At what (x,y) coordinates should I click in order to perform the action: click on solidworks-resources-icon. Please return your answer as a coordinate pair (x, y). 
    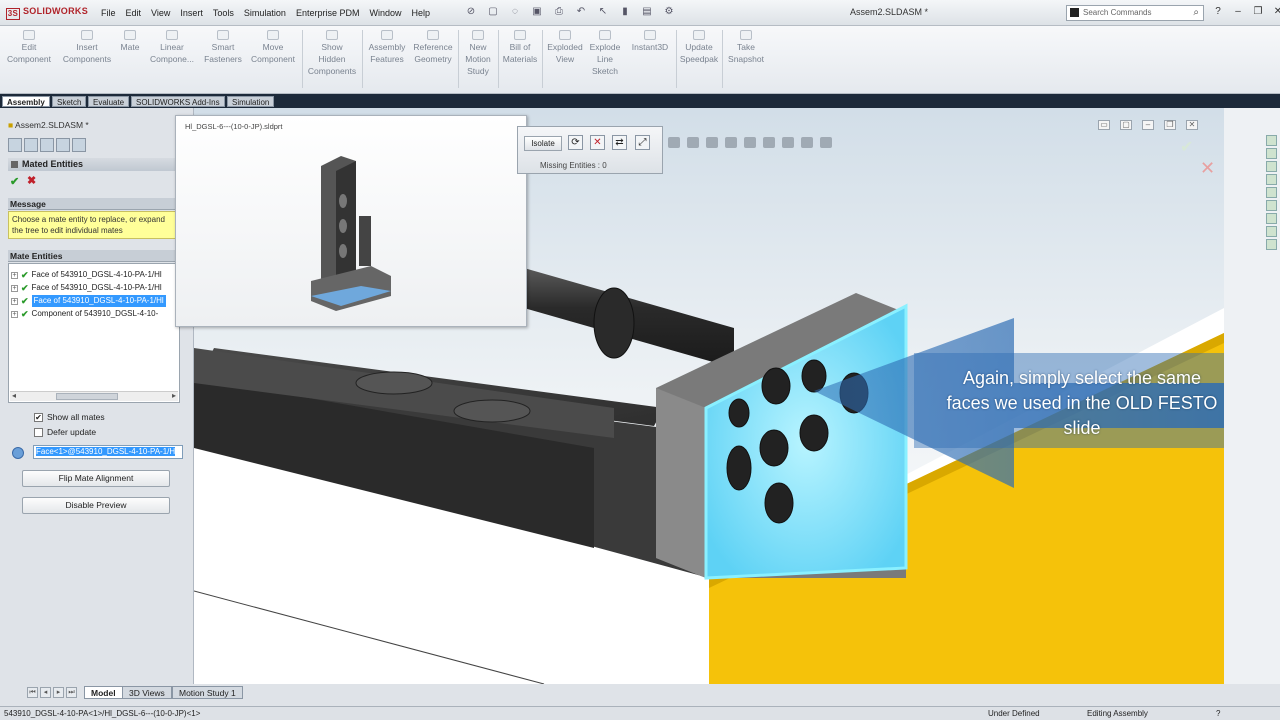
    Looking at the image, I should click on (1271, 140).